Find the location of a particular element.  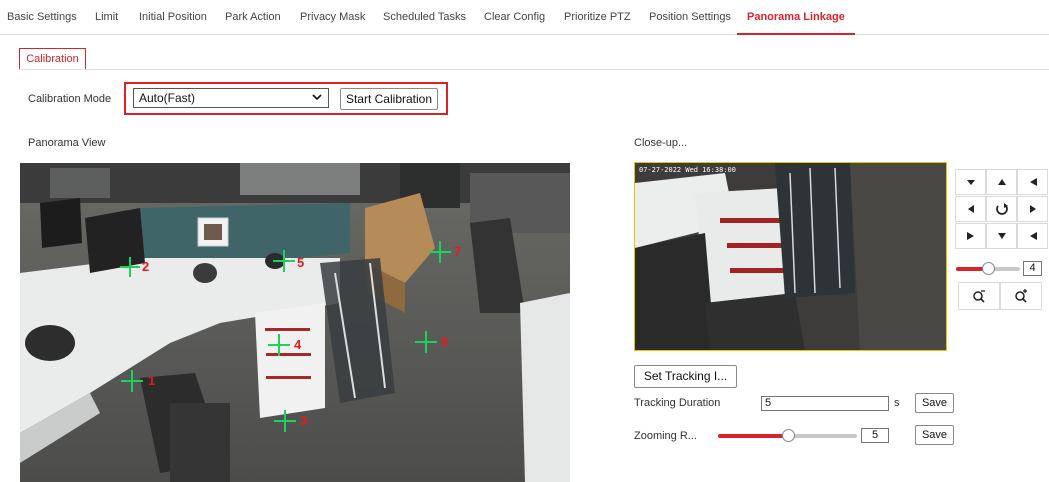

zoom-out-button is located at coordinates (979, 296).